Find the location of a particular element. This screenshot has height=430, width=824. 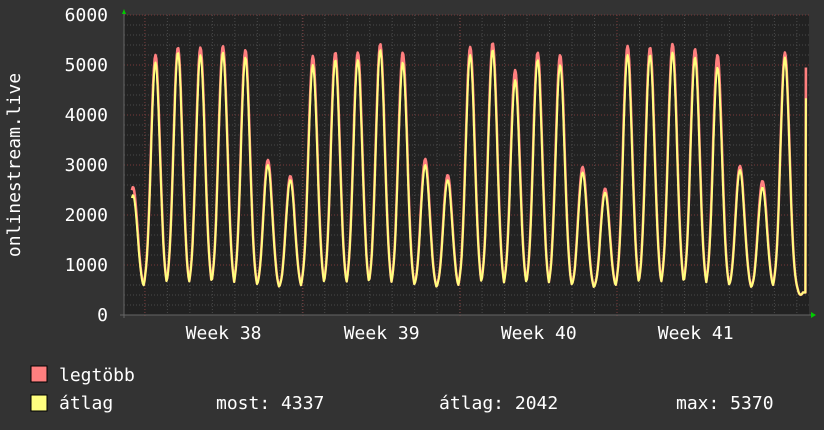

y-axis-title: onlinestream.live is located at coordinates (14, 165).